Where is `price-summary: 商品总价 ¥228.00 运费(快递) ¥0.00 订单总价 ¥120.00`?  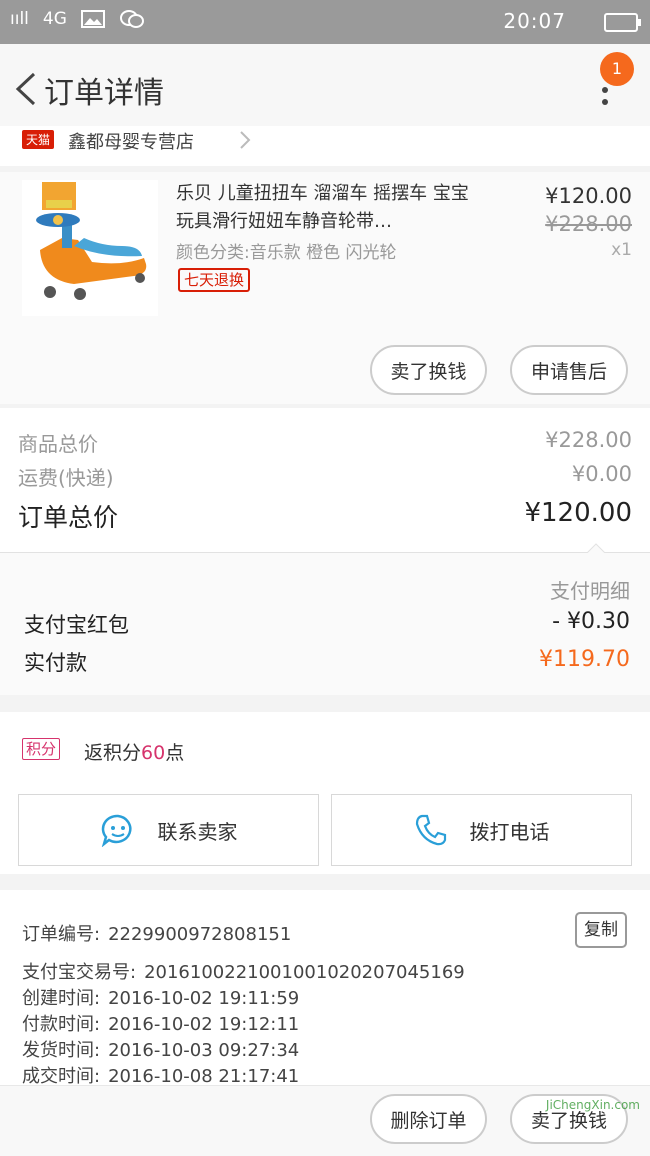 price-summary: 商品总价 ¥228.00 运费(快递) ¥0.00 订单总价 ¥120.00 is located at coordinates (325, 480).